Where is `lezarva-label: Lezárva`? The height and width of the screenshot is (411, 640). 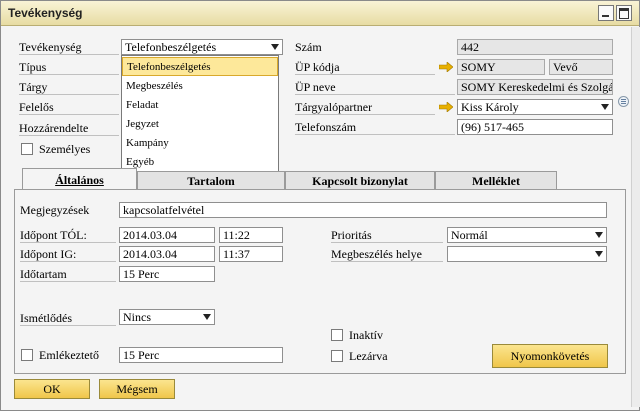 lezarva-label: Lezárva is located at coordinates (368, 356).